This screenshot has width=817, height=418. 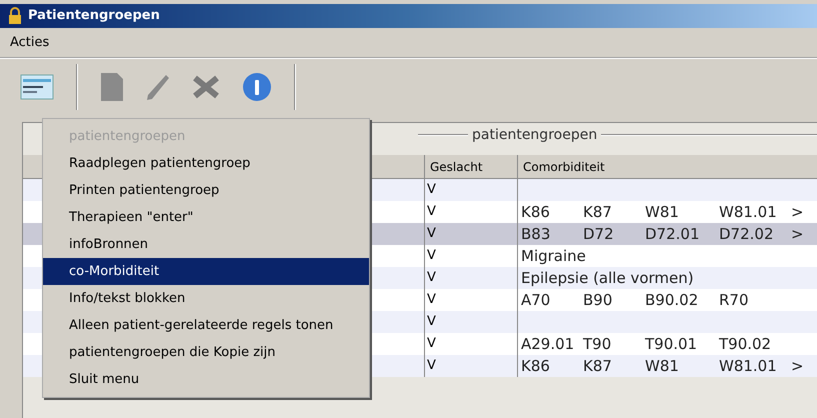 What do you see at coordinates (257, 87) in the screenshot?
I see `info-icon` at bounding box center [257, 87].